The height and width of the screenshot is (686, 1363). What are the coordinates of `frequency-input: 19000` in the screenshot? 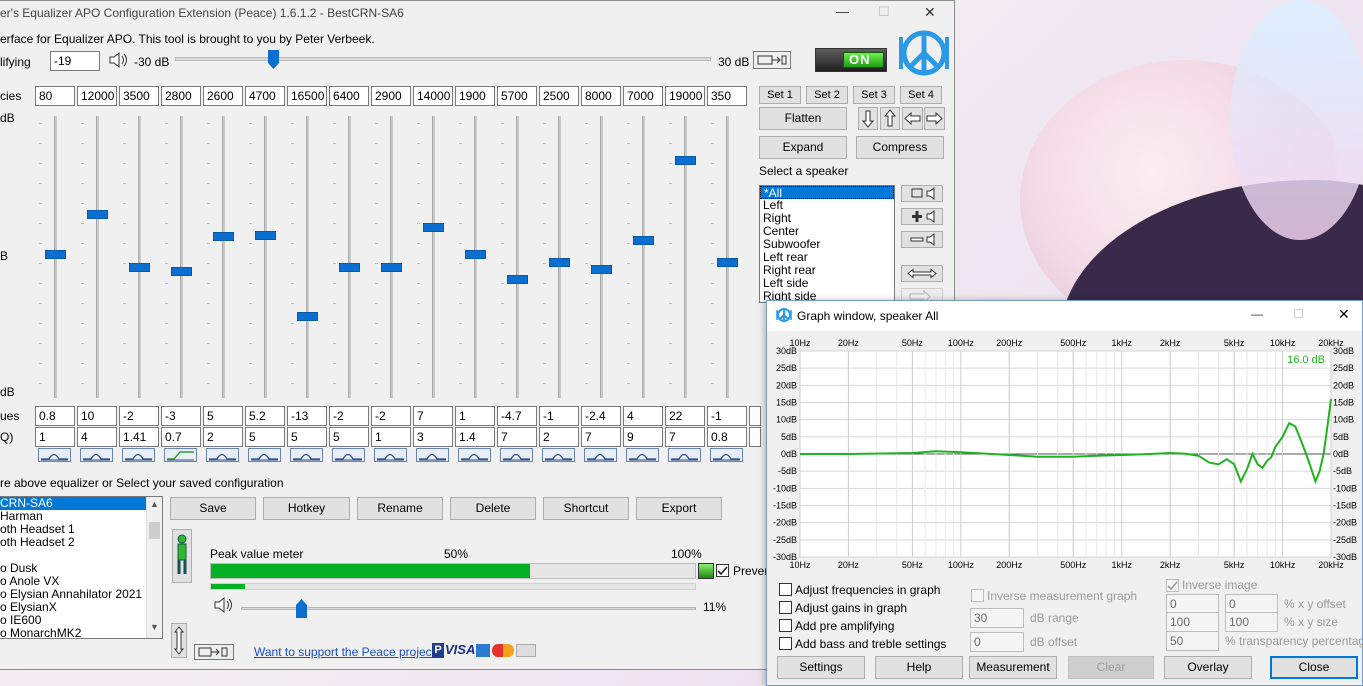 It's located at (685, 96).